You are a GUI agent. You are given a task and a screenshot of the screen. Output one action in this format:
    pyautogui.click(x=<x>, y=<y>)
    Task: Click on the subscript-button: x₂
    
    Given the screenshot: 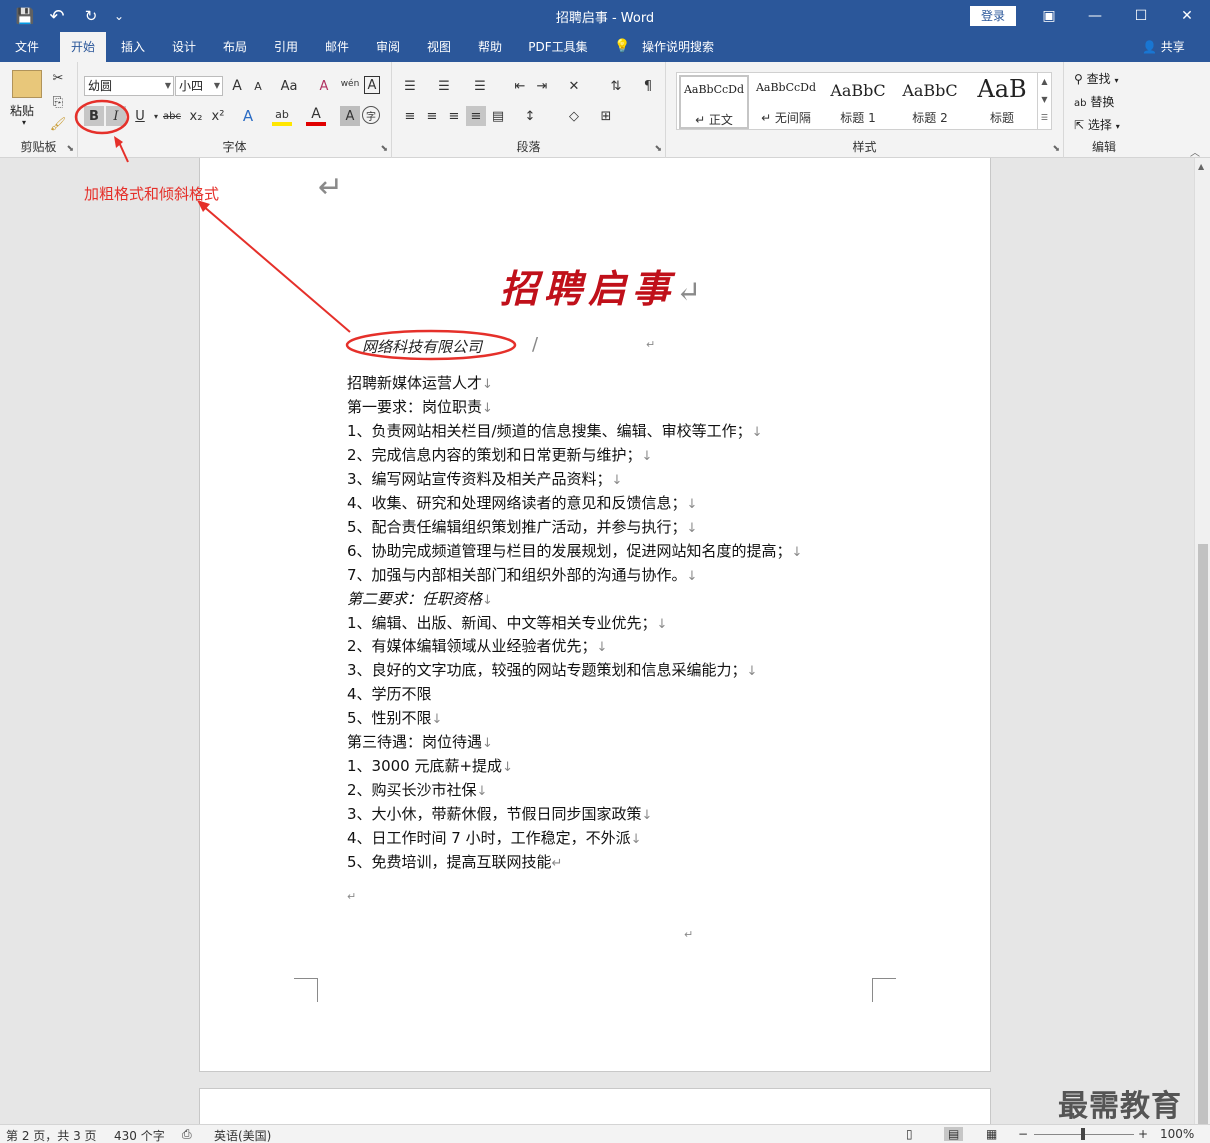 What is the action you would take?
    pyautogui.click(x=196, y=116)
    